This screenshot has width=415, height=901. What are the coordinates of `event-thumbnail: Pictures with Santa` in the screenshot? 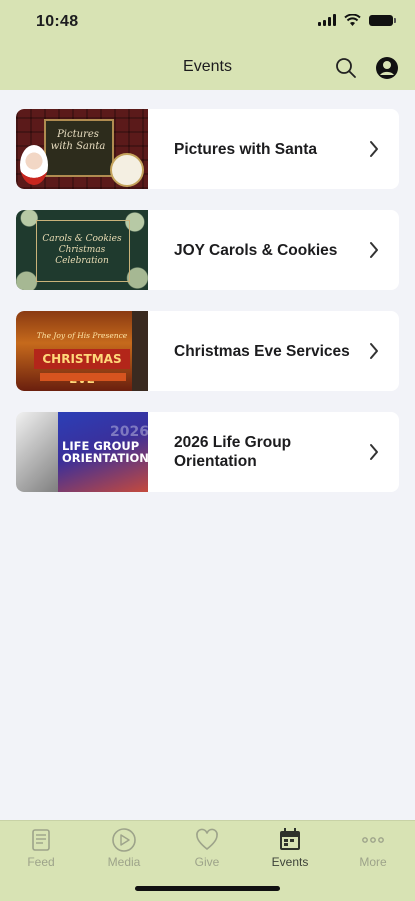 It's located at (82, 149).